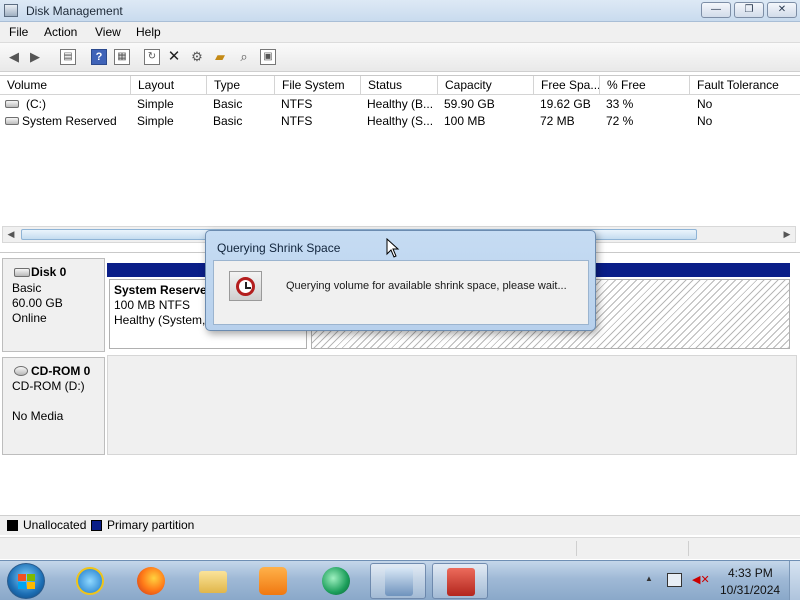  What do you see at coordinates (787, 234) in the screenshot?
I see `scroll-right-icon: ▶` at bounding box center [787, 234].